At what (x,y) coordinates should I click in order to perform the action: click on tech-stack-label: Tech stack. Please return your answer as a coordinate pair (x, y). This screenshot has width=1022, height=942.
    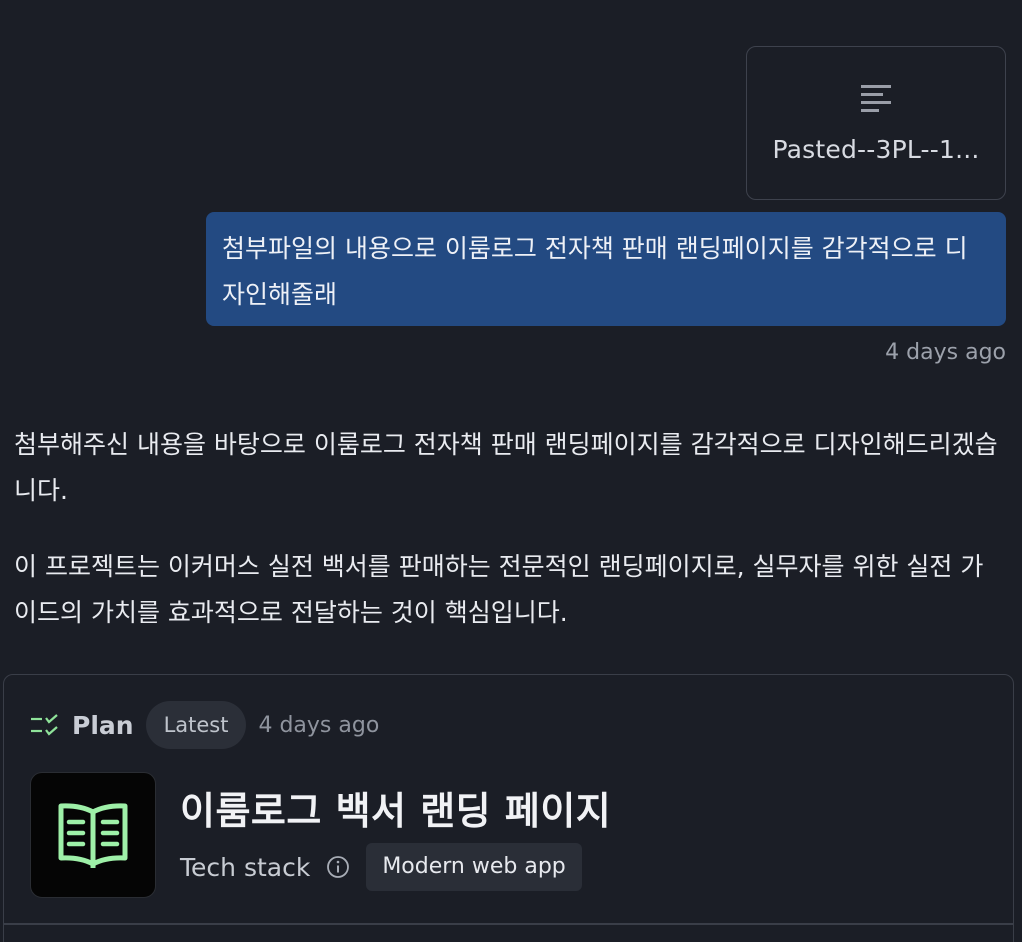
    Looking at the image, I should click on (245, 867).